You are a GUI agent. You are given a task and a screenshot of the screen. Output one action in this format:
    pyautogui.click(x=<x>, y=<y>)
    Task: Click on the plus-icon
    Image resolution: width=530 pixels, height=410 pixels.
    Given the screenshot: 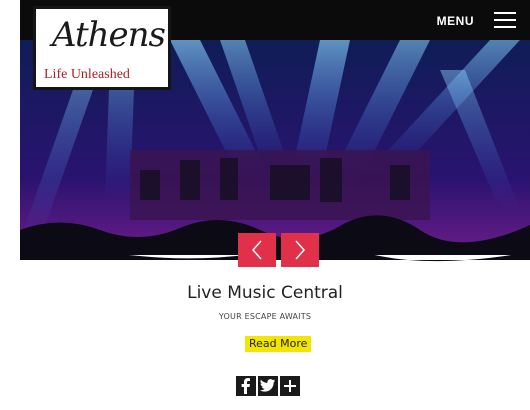 What is the action you would take?
    pyautogui.click(x=290, y=386)
    